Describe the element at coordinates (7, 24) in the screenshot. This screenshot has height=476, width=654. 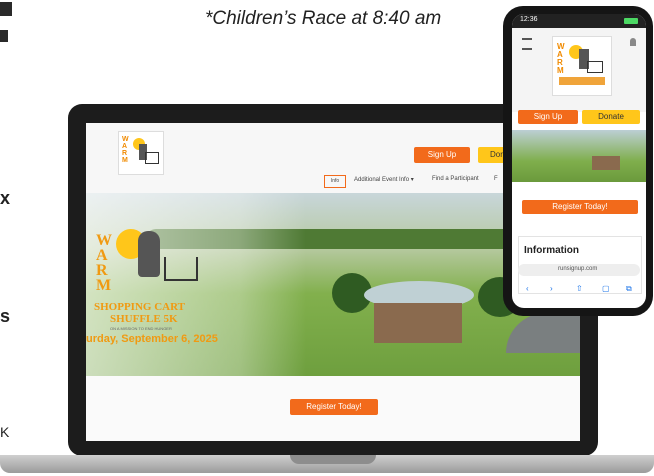
I see `top-left-icon` at that location.